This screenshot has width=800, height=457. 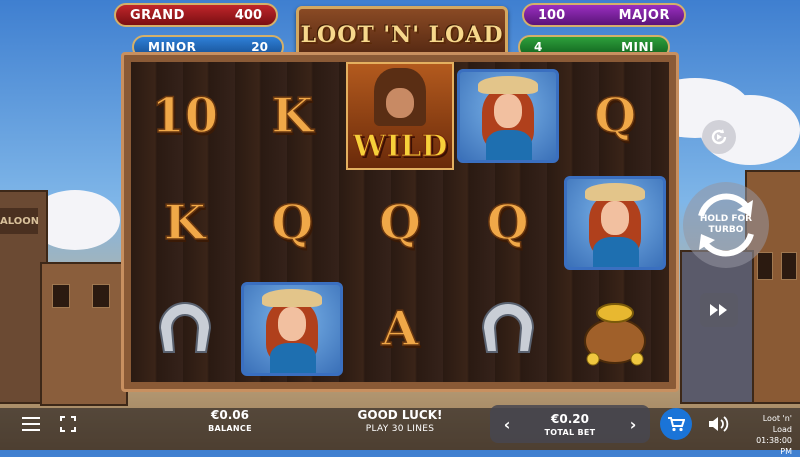 I want to click on building-right-back, so click(x=717, y=327).